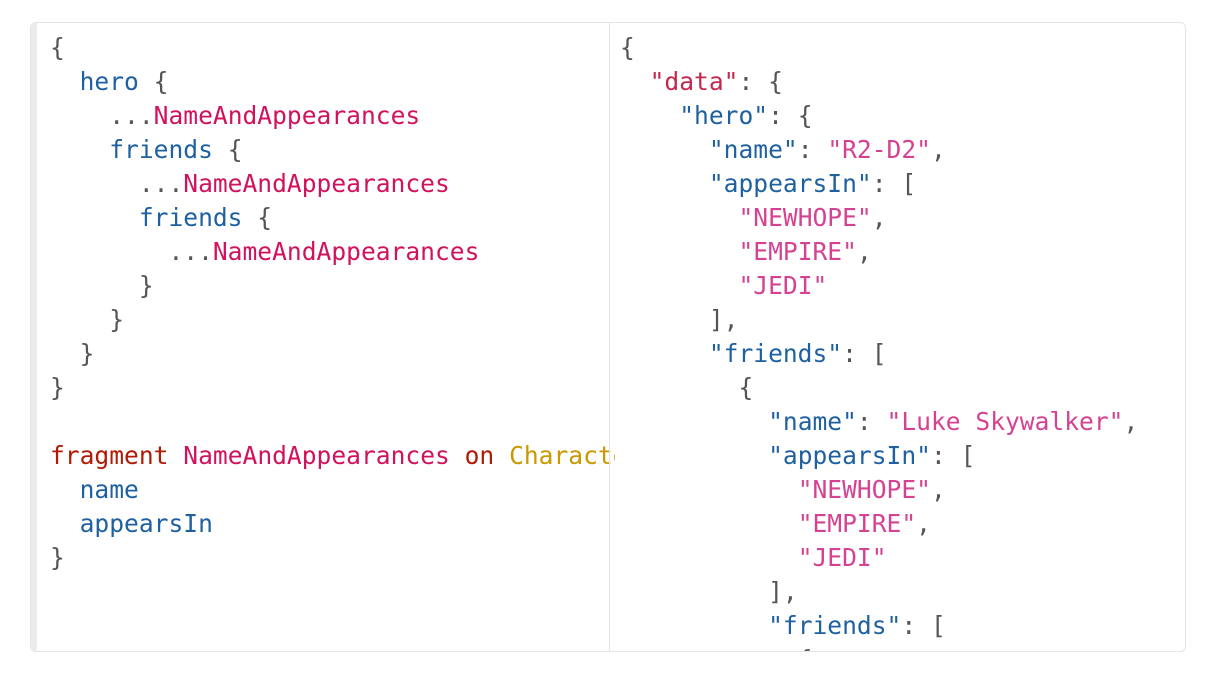  What do you see at coordinates (857, 523) in the screenshot?
I see `code-token: "EMPIRE"` at bounding box center [857, 523].